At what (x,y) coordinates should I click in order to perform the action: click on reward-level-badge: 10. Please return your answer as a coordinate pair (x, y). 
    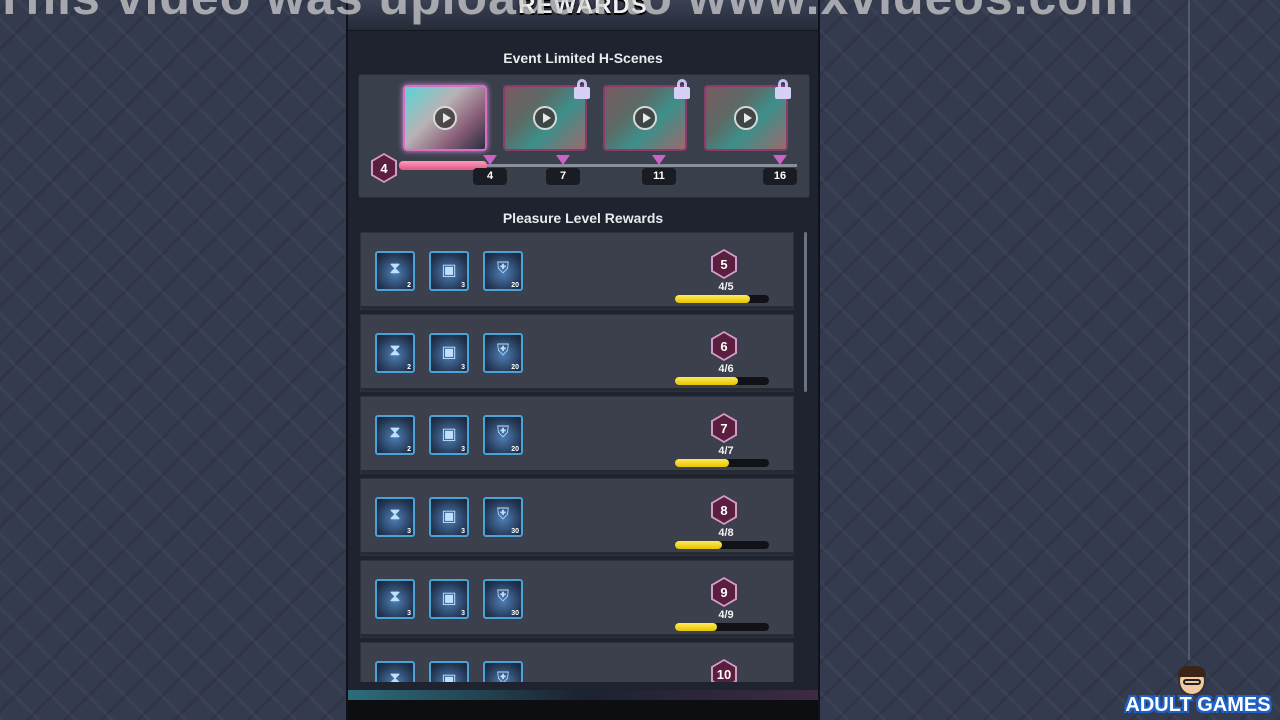
    Looking at the image, I should click on (724, 670).